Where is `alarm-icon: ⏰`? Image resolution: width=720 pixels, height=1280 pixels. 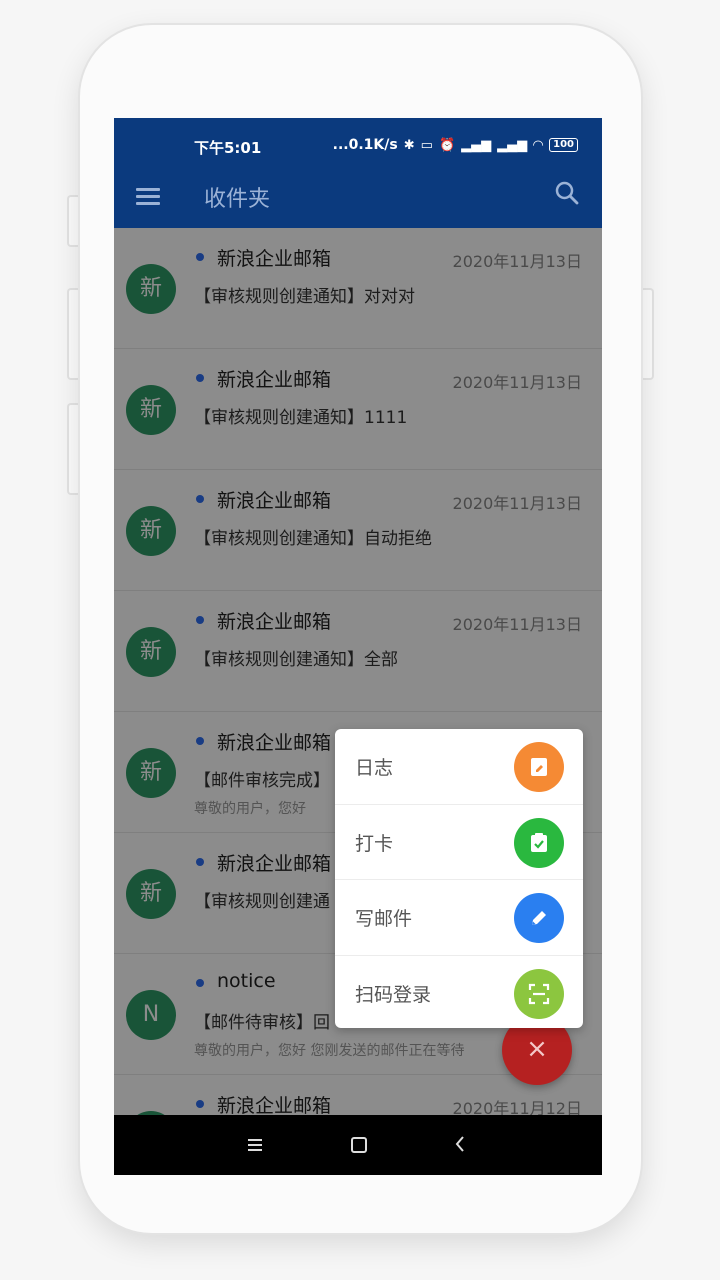
alarm-icon: ⏰ is located at coordinates (447, 145).